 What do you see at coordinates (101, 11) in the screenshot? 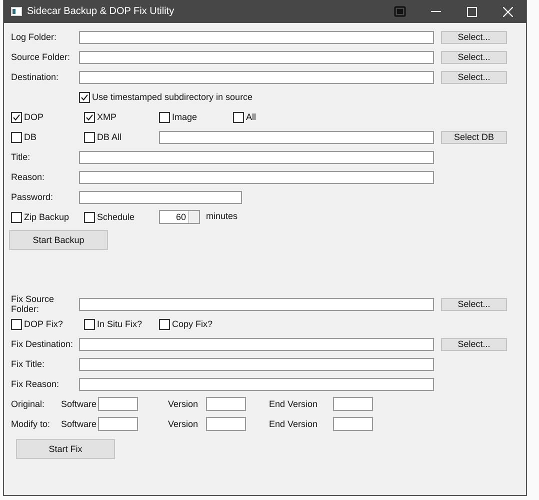
I see `window-title: Sidecar Backup & DOP Fix Utility` at bounding box center [101, 11].